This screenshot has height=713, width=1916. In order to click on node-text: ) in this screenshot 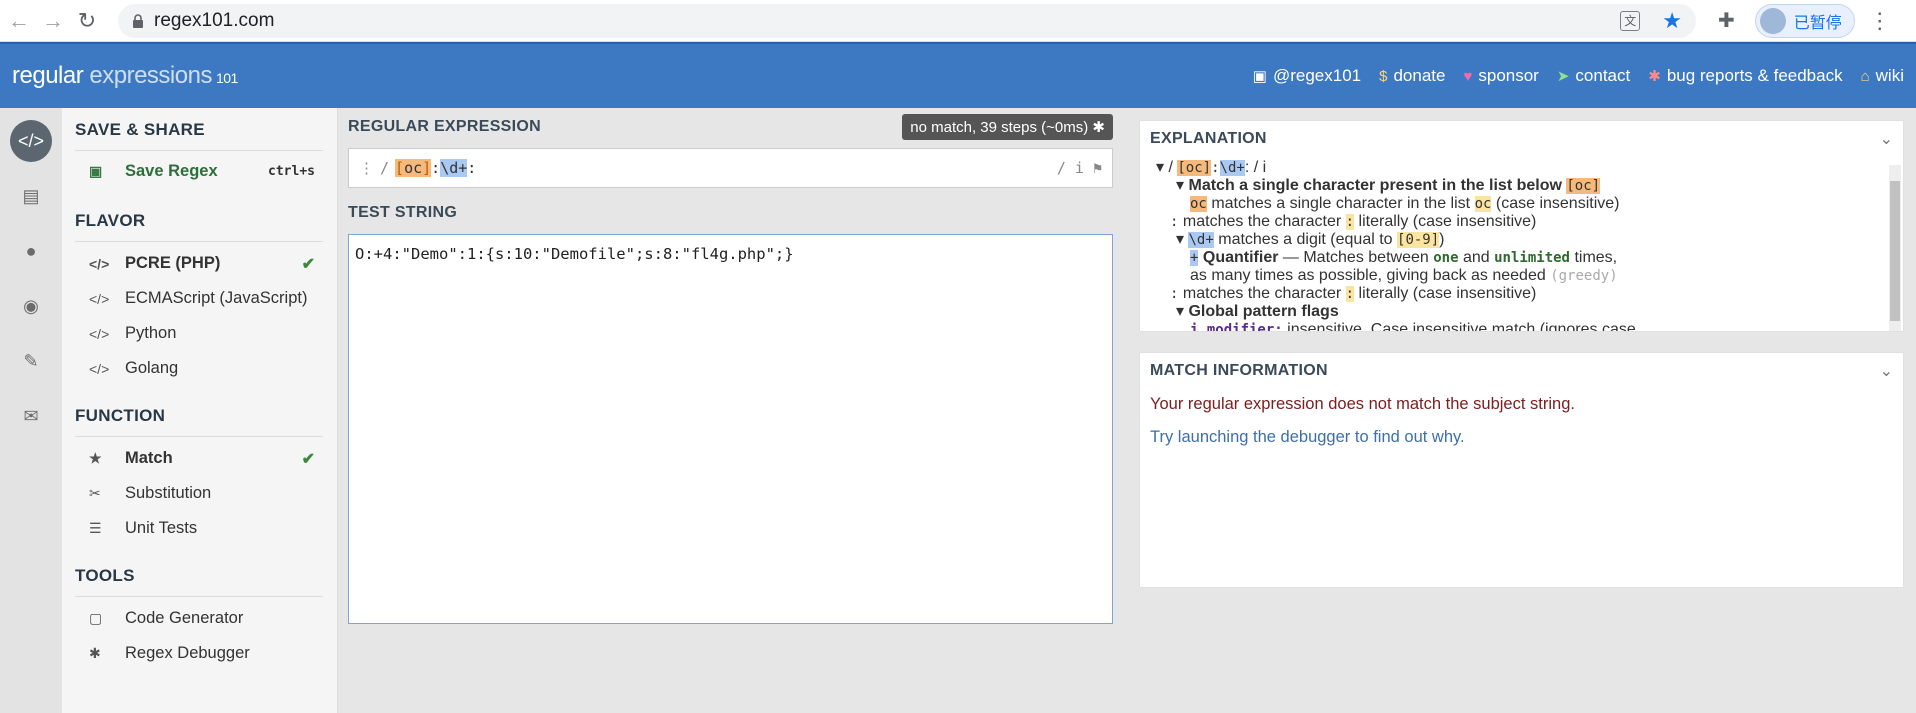, I will do `click(1442, 239)`.